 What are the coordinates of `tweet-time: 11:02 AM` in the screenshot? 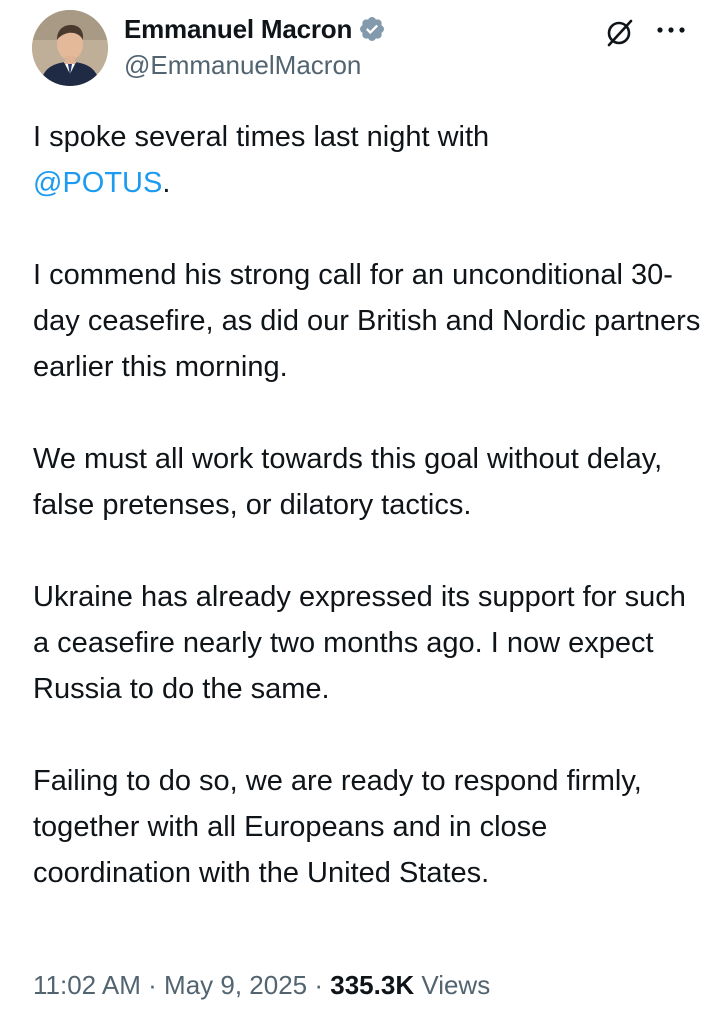 It's located at (87, 985).